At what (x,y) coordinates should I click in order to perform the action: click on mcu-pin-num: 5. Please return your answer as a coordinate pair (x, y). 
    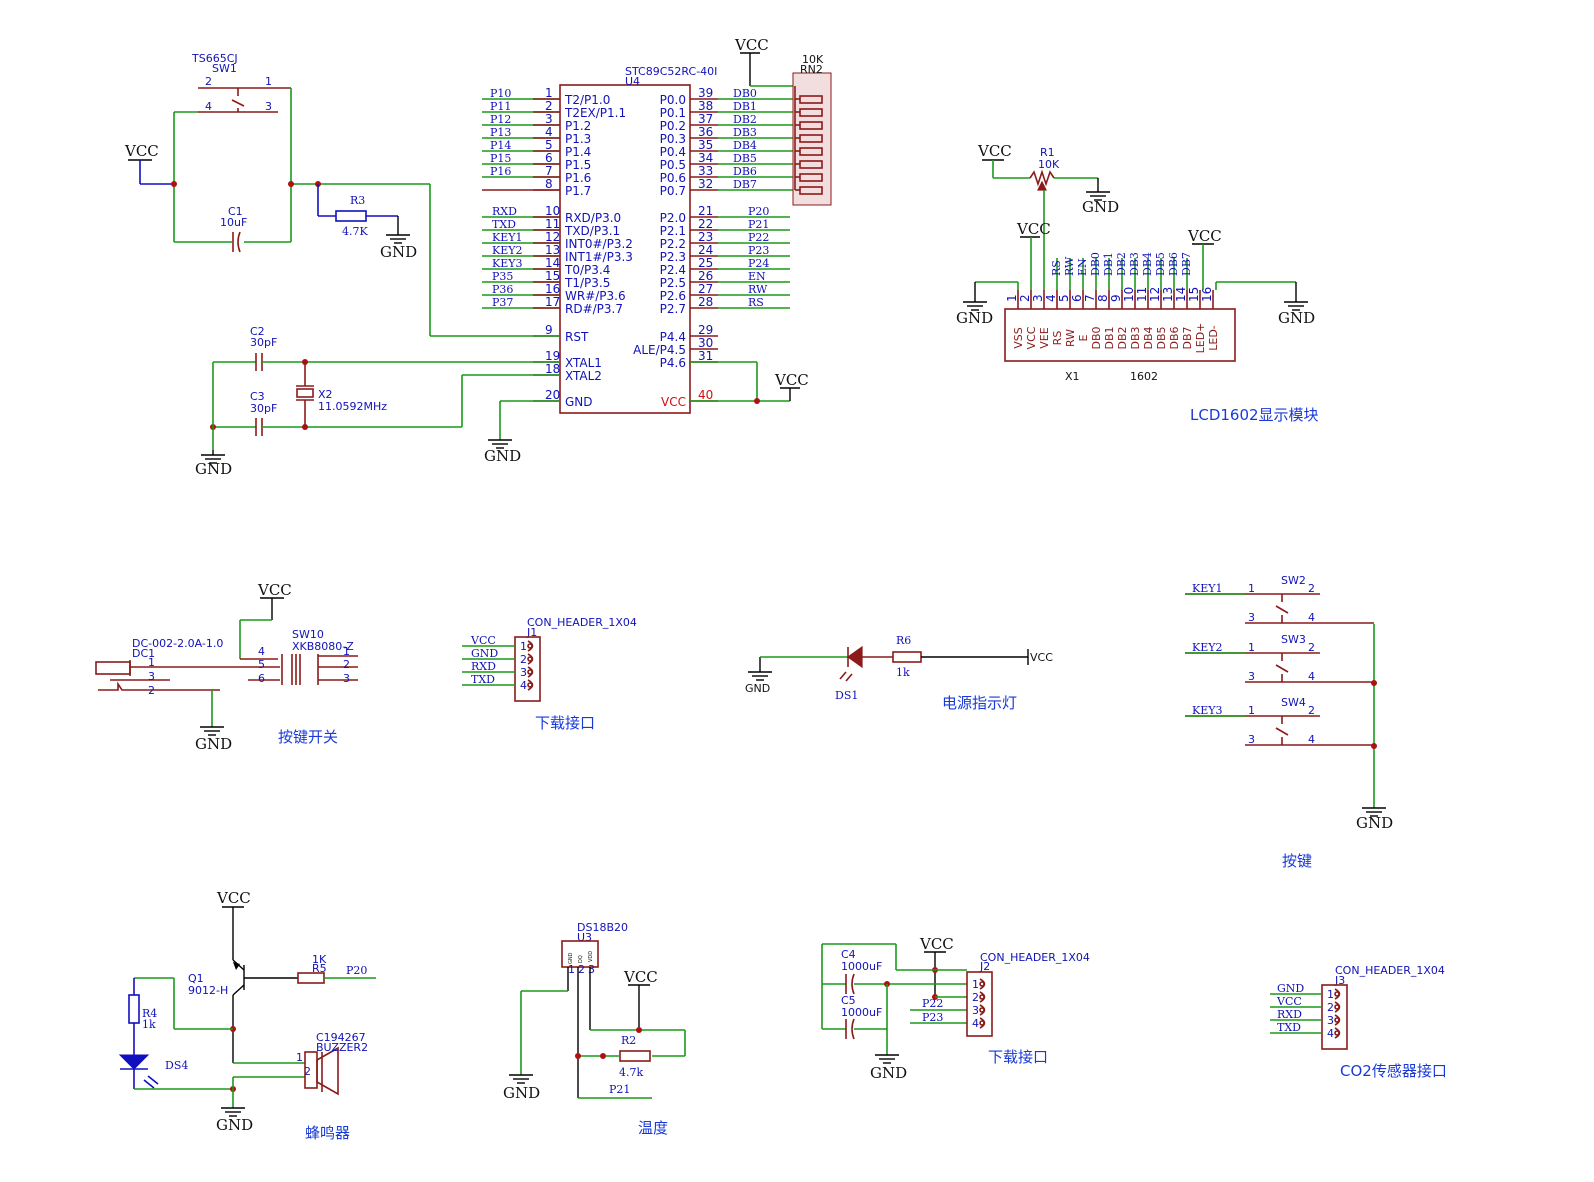
    Looking at the image, I should click on (549, 145).